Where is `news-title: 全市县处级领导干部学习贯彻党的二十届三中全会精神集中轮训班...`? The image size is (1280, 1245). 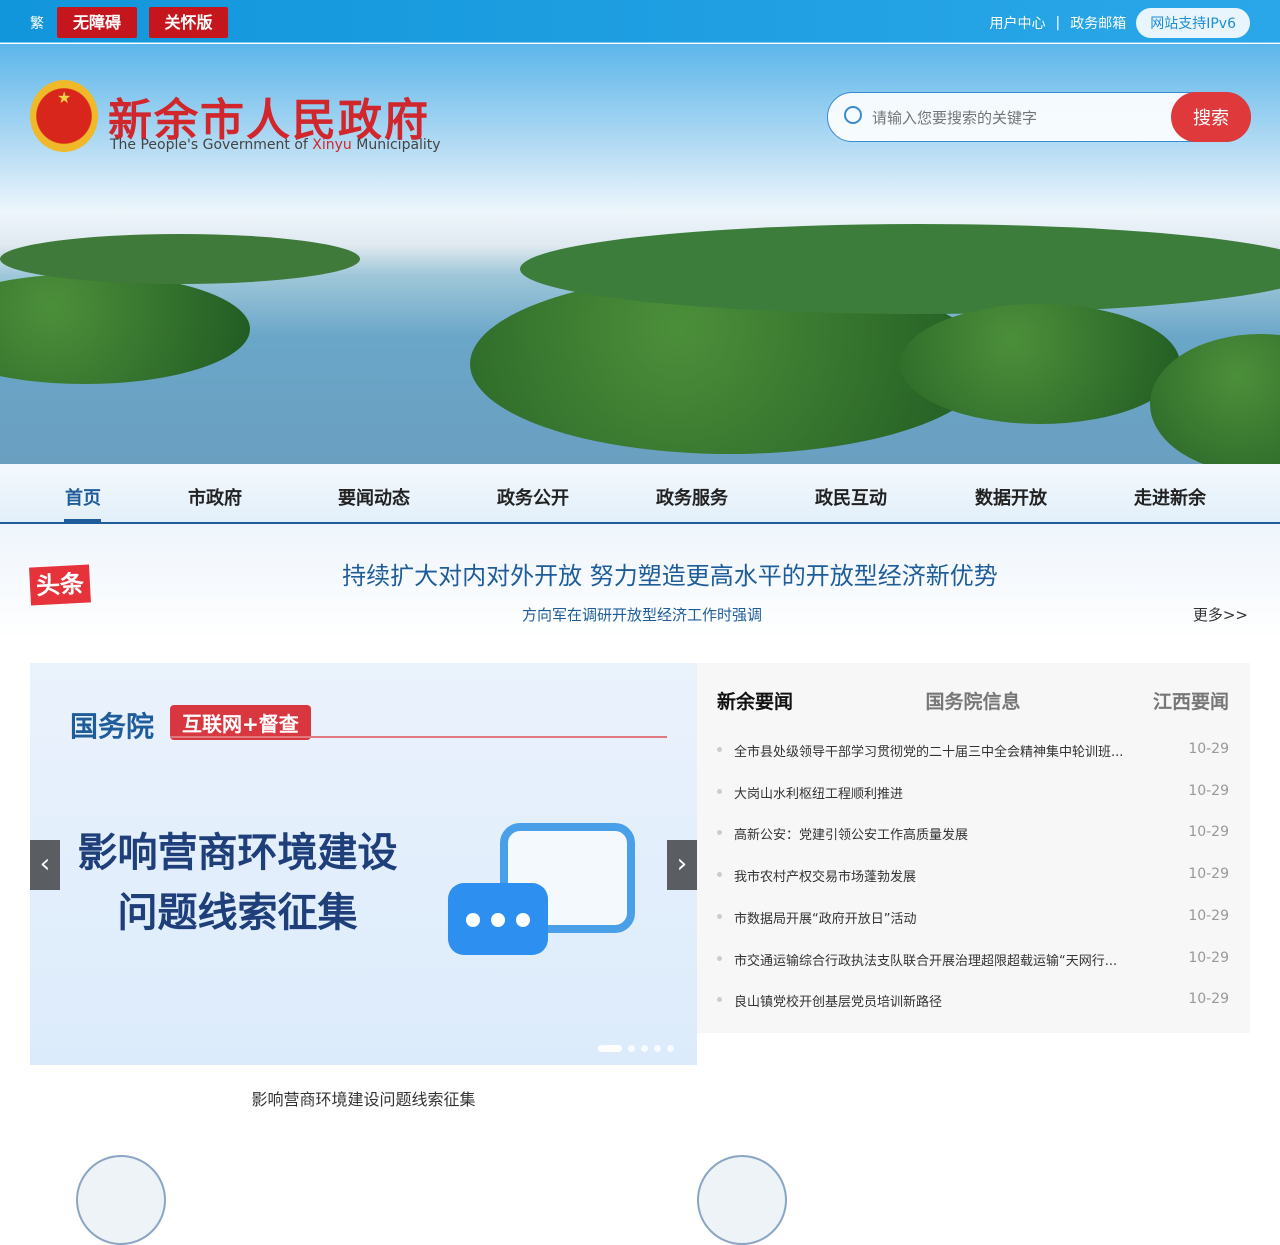 news-title: 全市县处级领导干部学习贯彻党的二十届三中全会精神集中轮训班... is located at coordinates (949, 750).